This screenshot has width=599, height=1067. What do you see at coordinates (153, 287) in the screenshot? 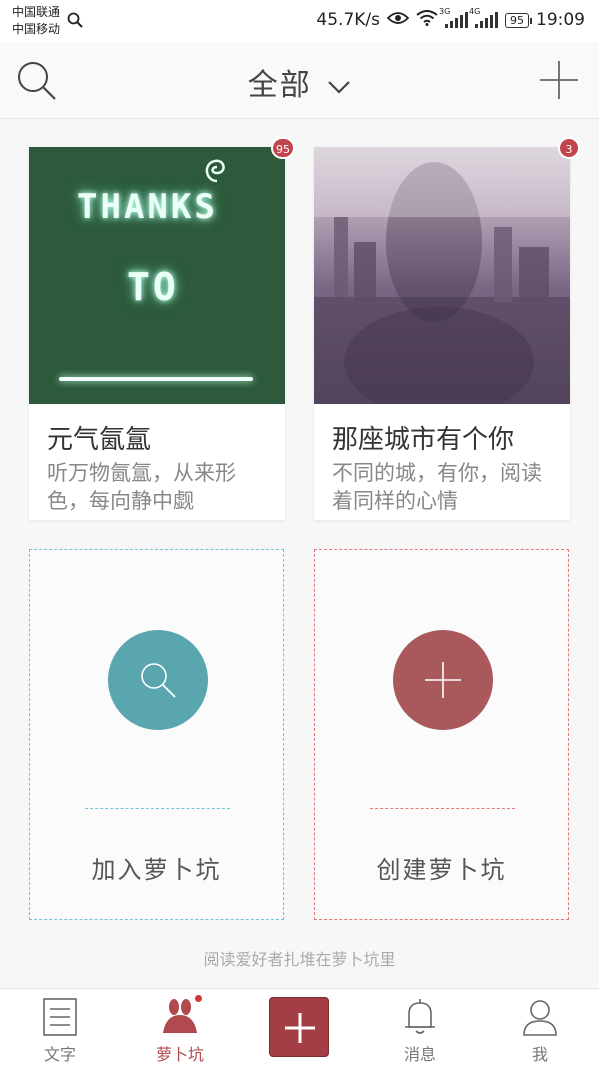
I see `cover-text: TO` at bounding box center [153, 287].